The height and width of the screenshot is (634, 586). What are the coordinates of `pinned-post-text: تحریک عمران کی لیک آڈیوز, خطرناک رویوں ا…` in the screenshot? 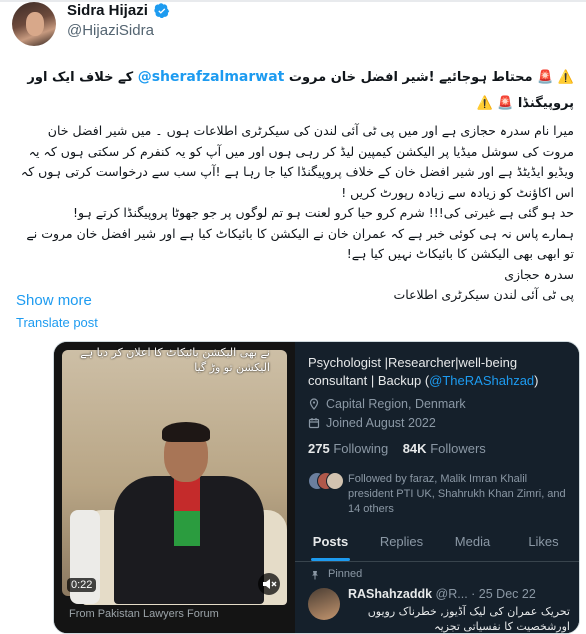 It's located at (468, 619).